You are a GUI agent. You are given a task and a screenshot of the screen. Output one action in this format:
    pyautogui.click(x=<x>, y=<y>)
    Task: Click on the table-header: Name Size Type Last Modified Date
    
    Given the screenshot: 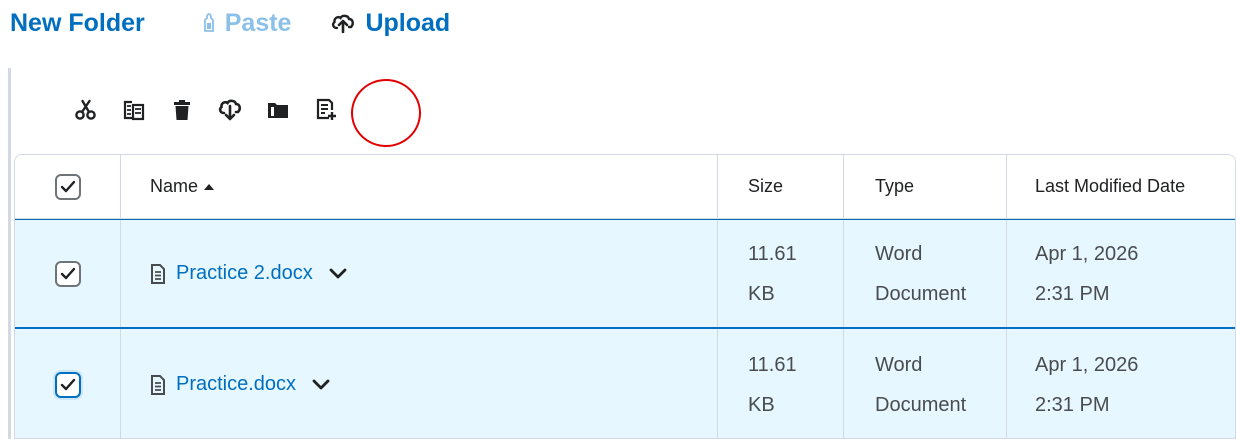 What is the action you would take?
    pyautogui.click(x=625, y=187)
    